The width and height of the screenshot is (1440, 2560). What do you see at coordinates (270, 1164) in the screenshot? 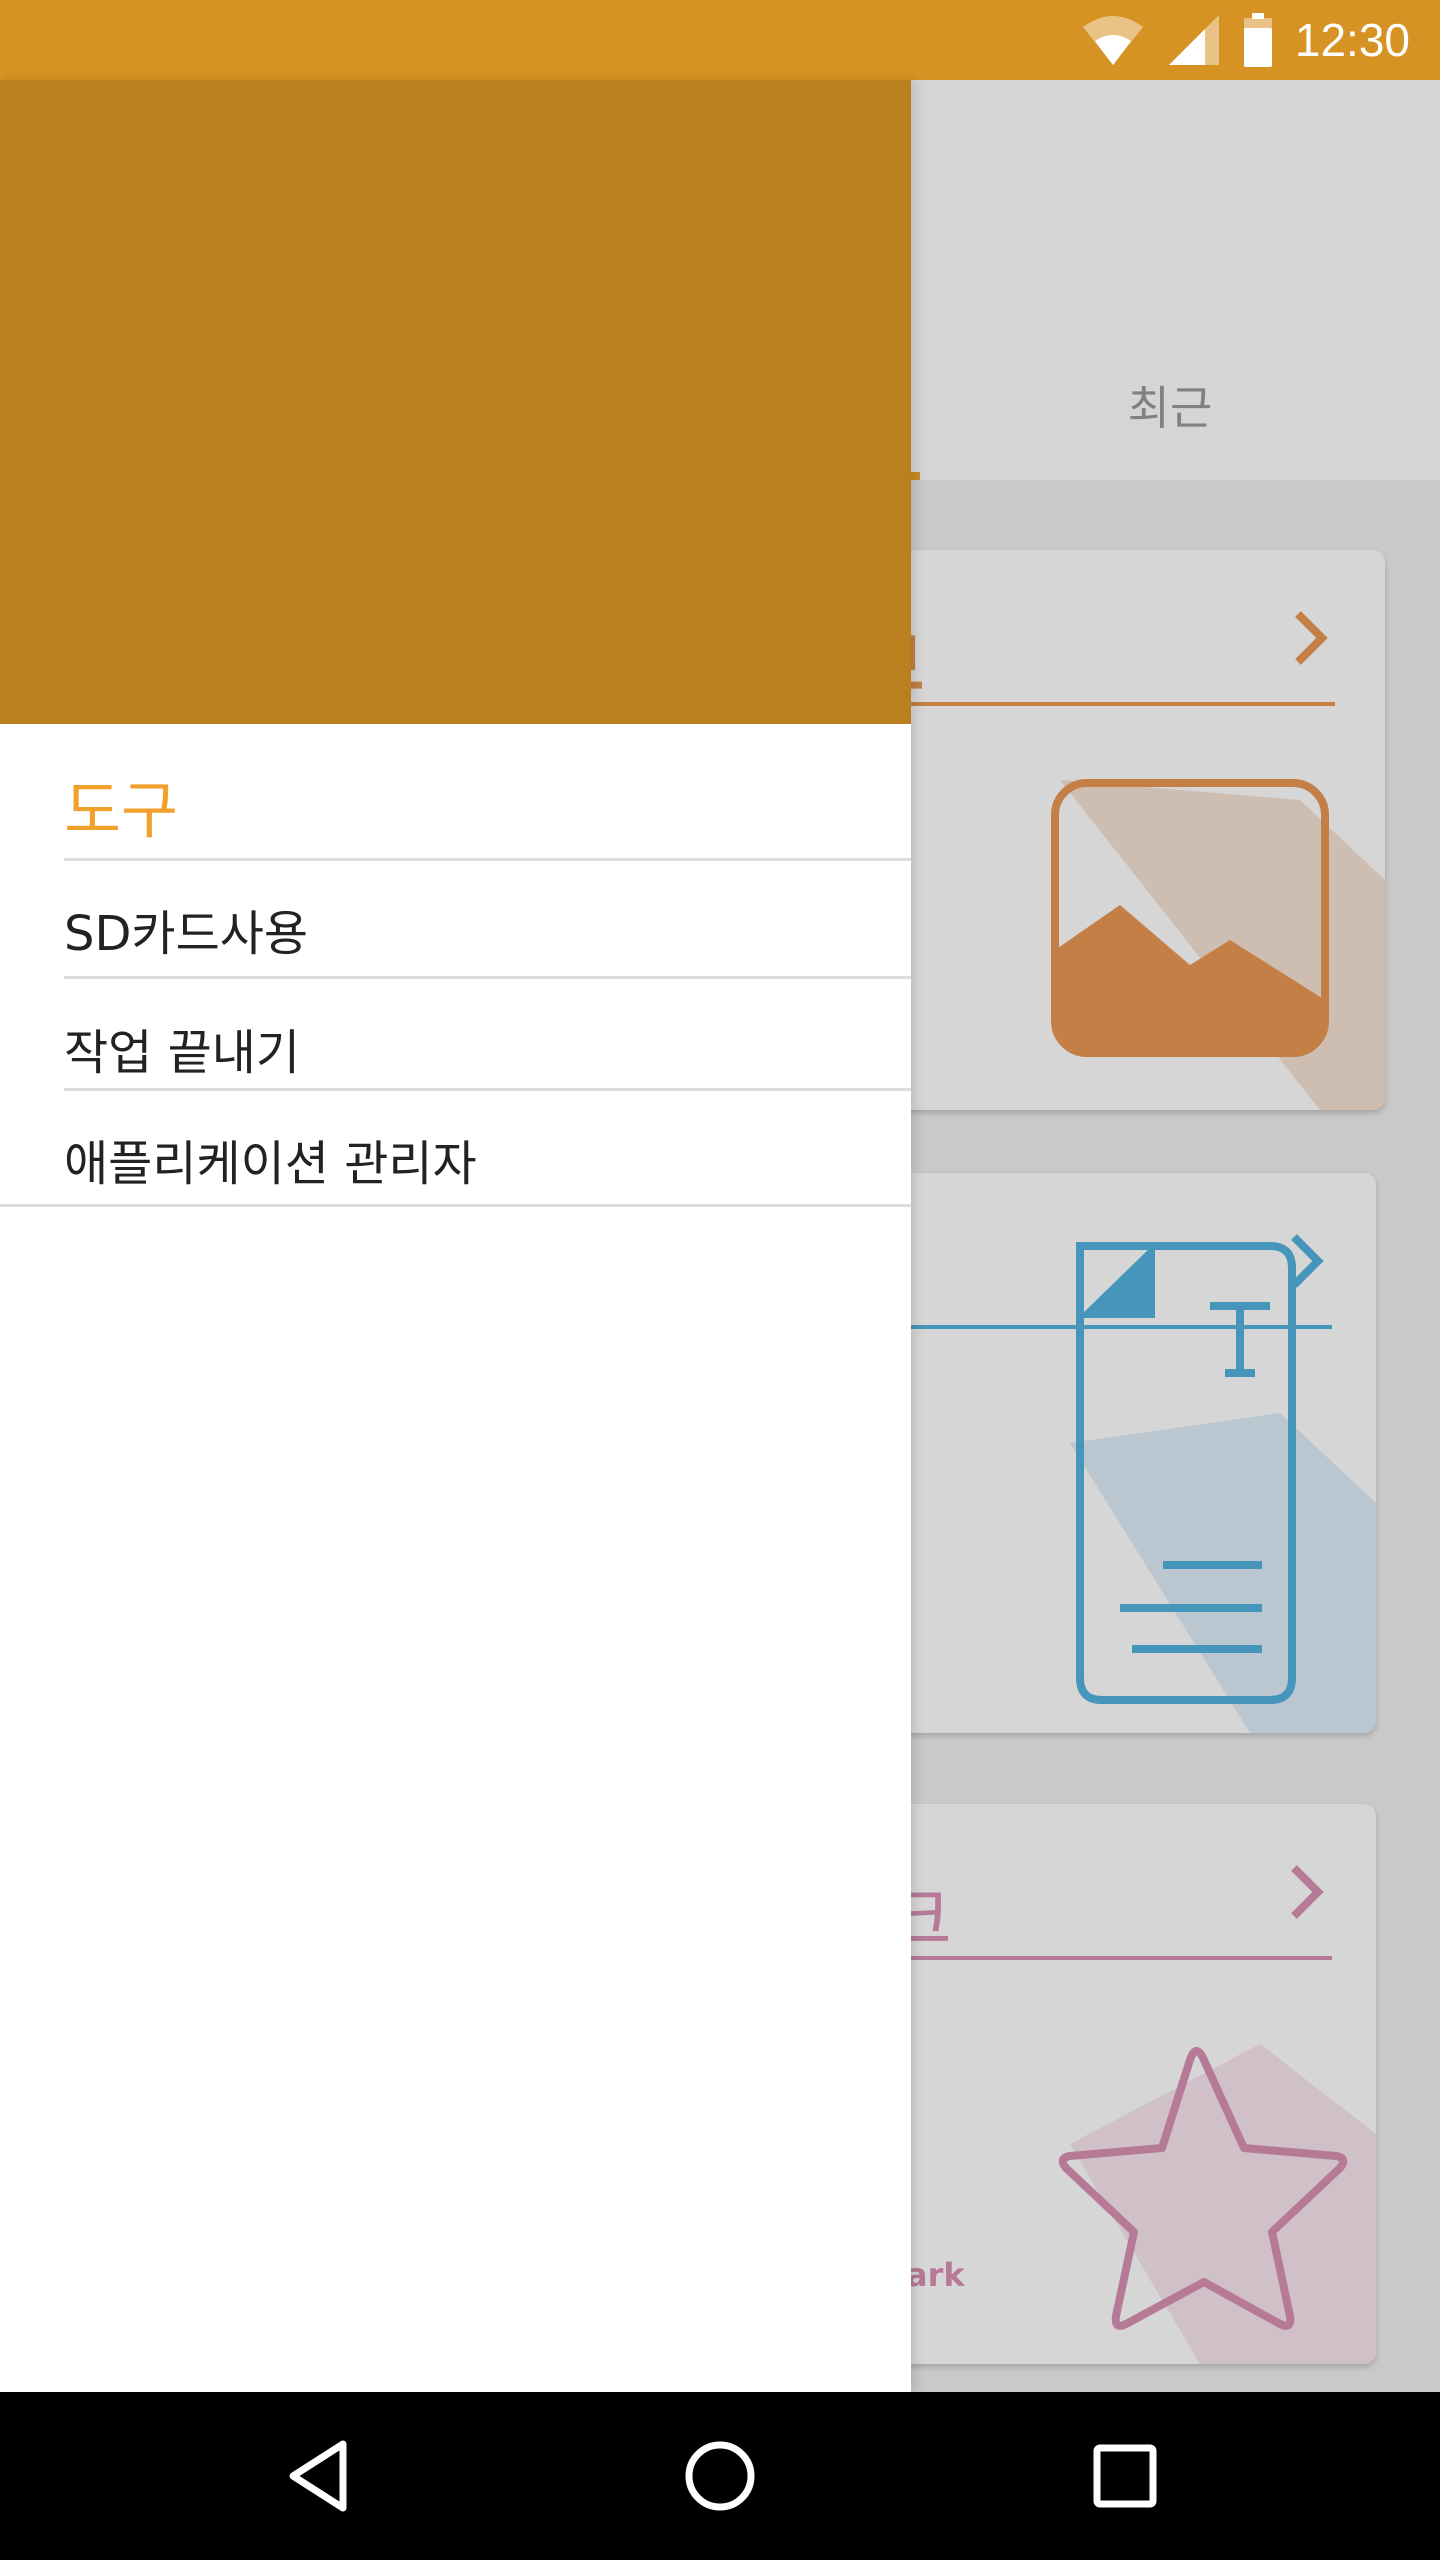
I see `menu-item-label: 애플리케이션 관리자` at bounding box center [270, 1164].